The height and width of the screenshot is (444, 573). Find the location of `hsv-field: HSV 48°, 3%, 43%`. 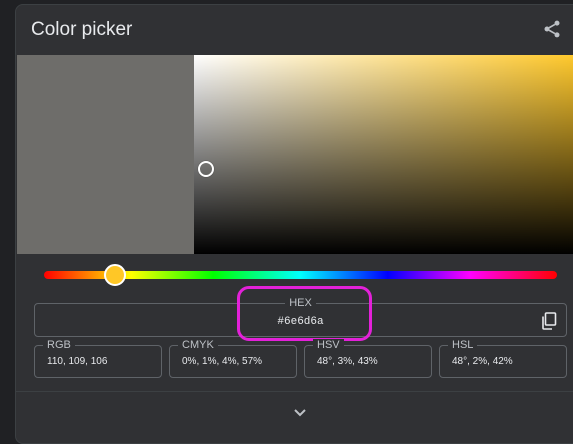

hsv-field: HSV 48°, 3%, 43% is located at coordinates (368, 358).